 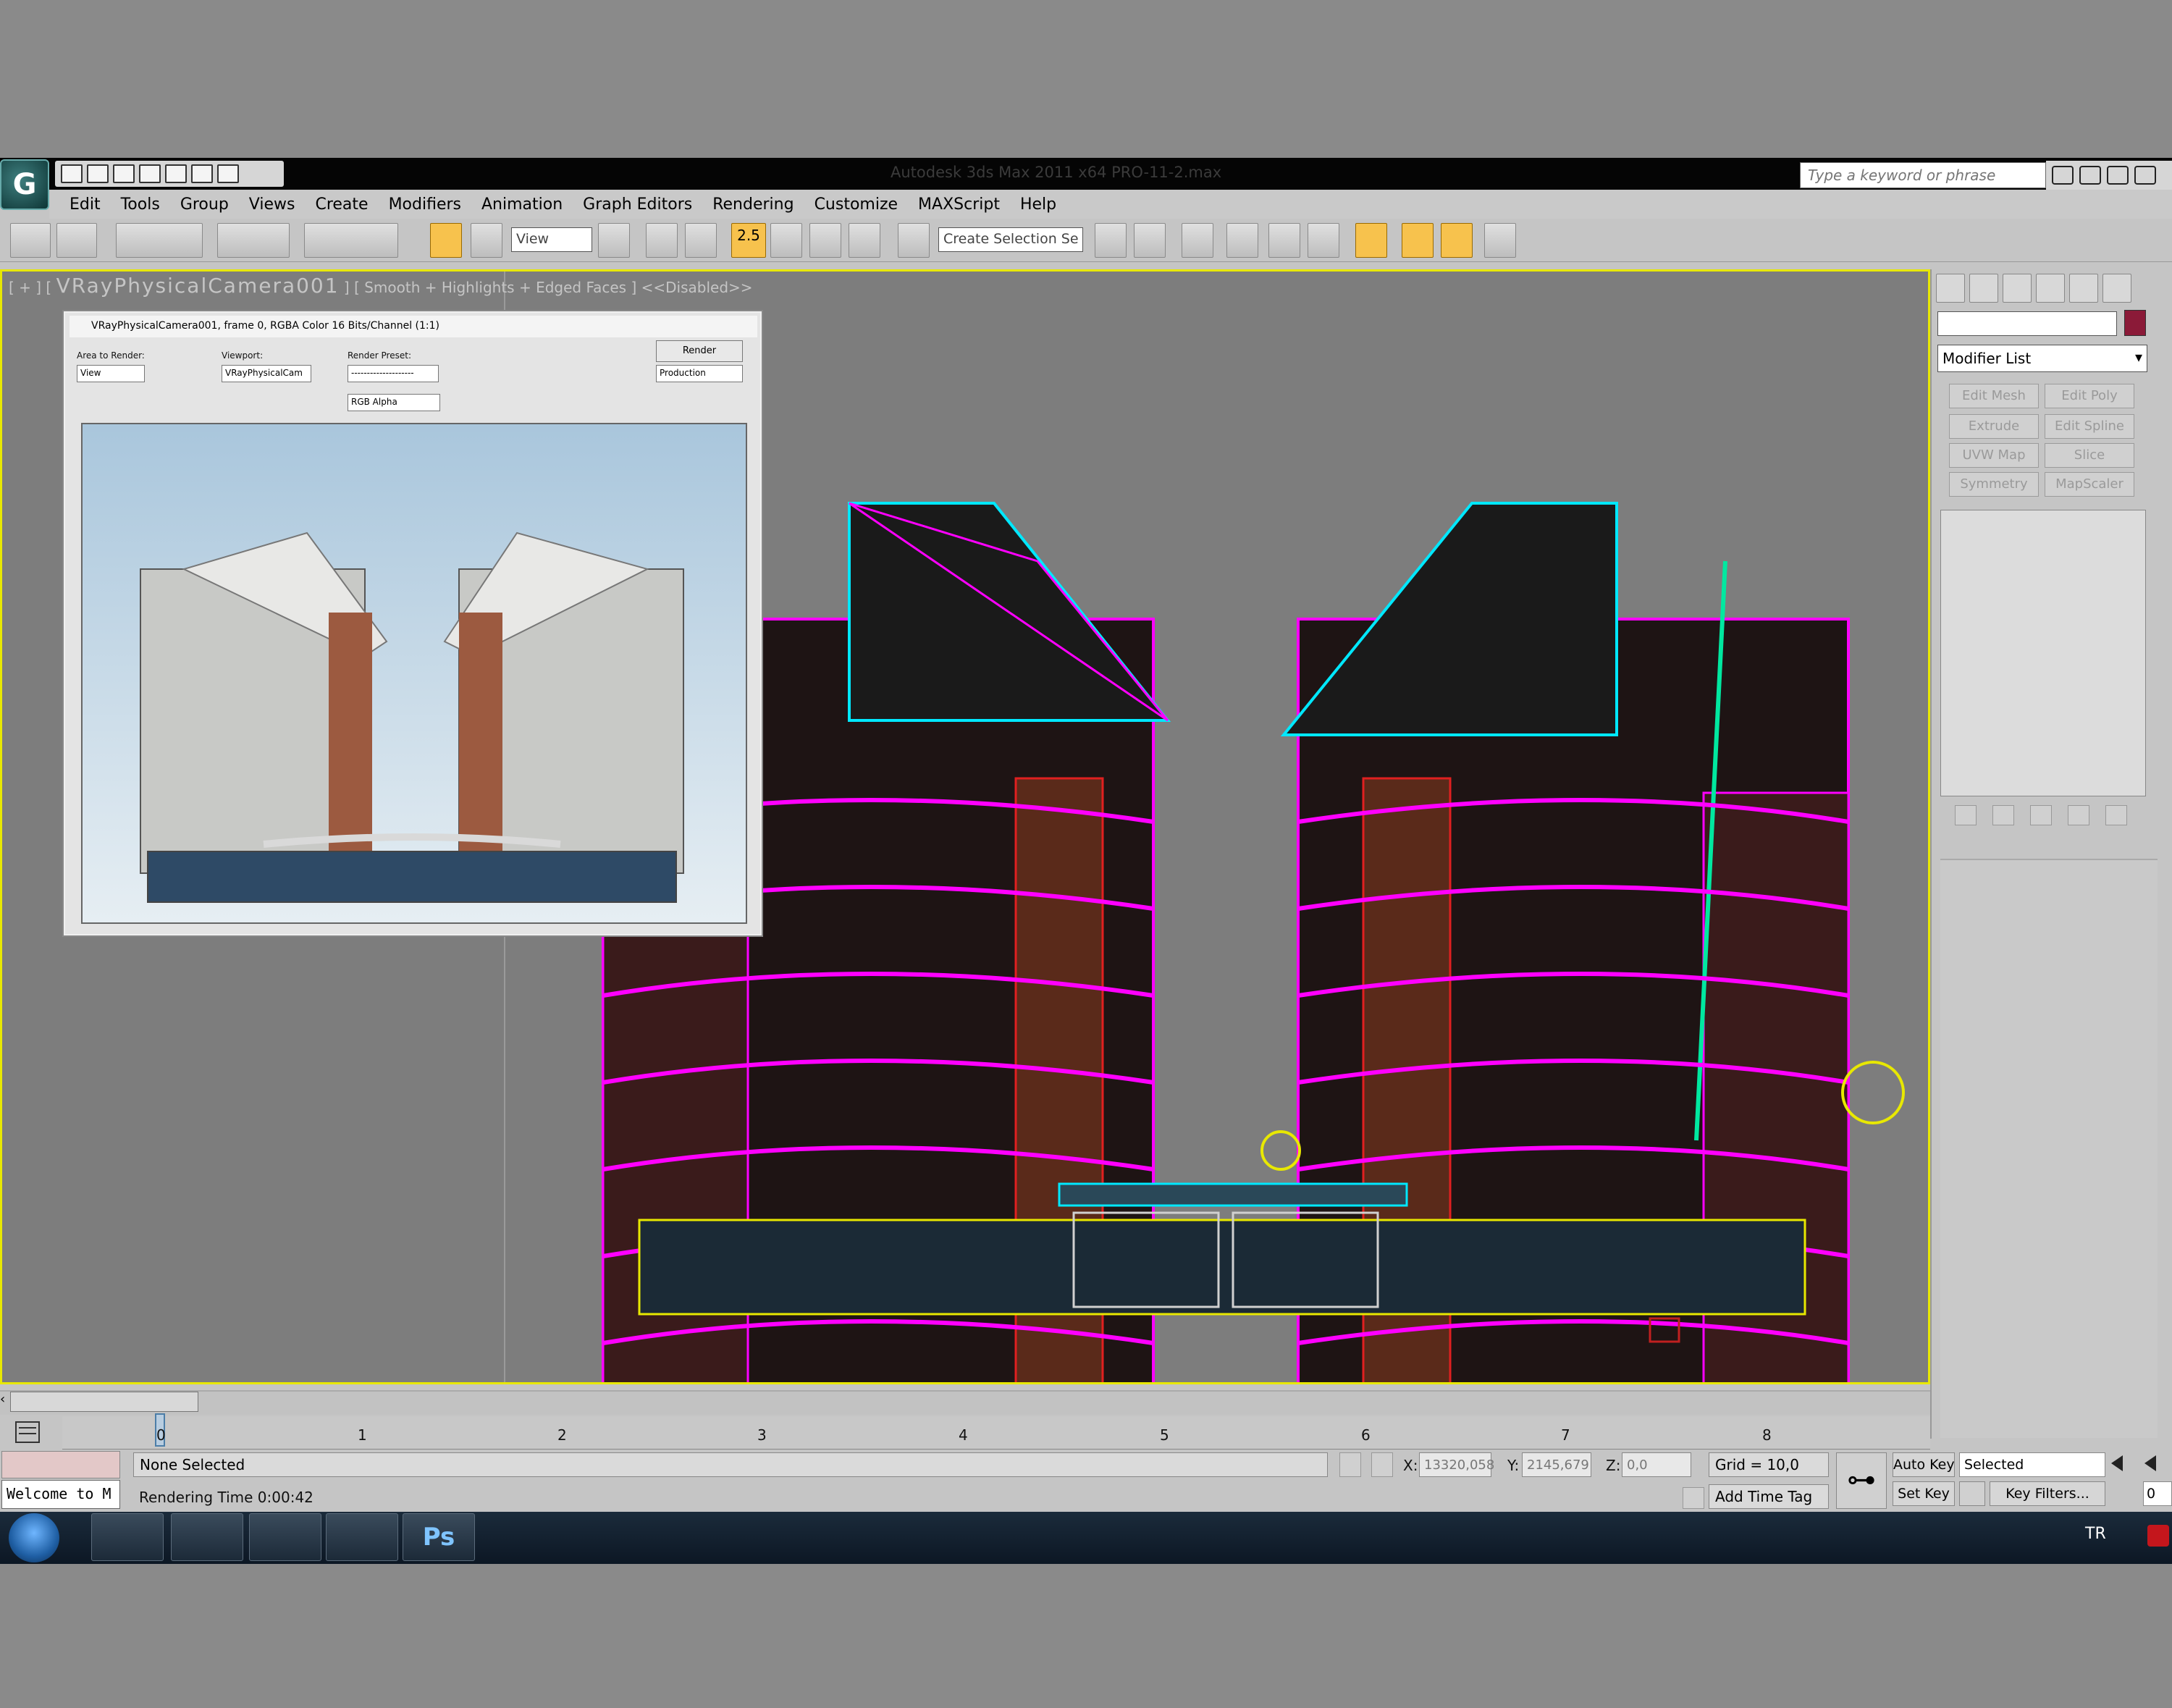 I want to click on select-and-move-icon, so click(x=351, y=240).